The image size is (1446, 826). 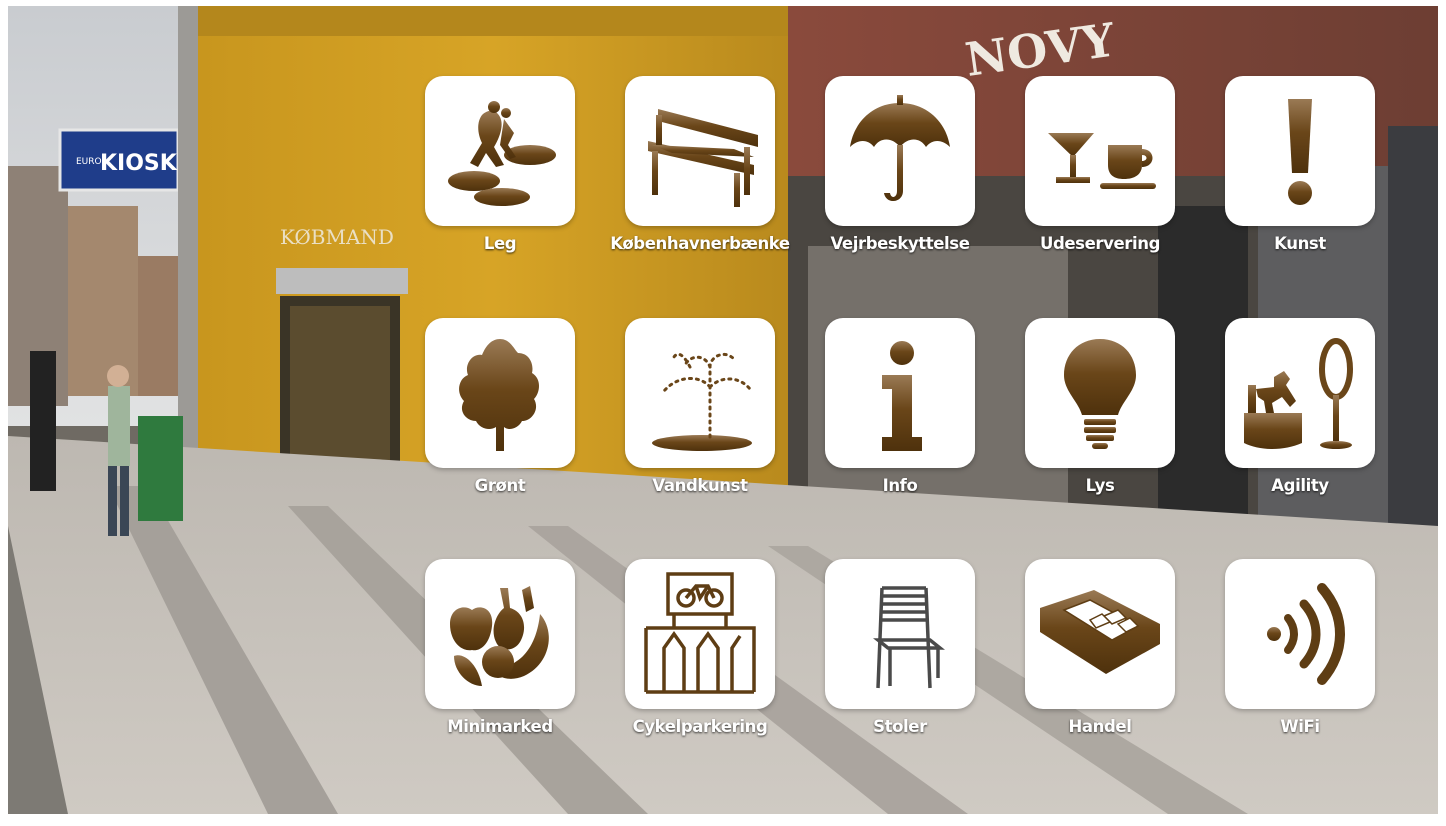 I want to click on dog-agility-icon, so click(x=1298, y=393).